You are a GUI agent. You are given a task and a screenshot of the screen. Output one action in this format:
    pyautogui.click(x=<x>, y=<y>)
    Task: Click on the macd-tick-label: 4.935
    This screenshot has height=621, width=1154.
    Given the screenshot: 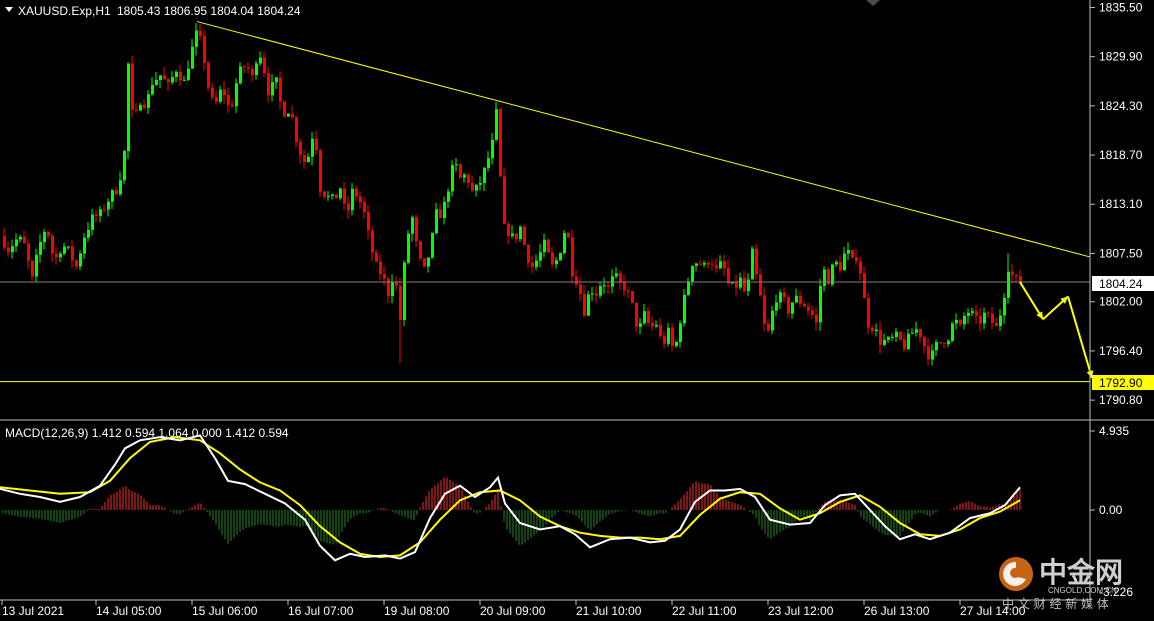 What is the action you would take?
    pyautogui.click(x=1114, y=431)
    